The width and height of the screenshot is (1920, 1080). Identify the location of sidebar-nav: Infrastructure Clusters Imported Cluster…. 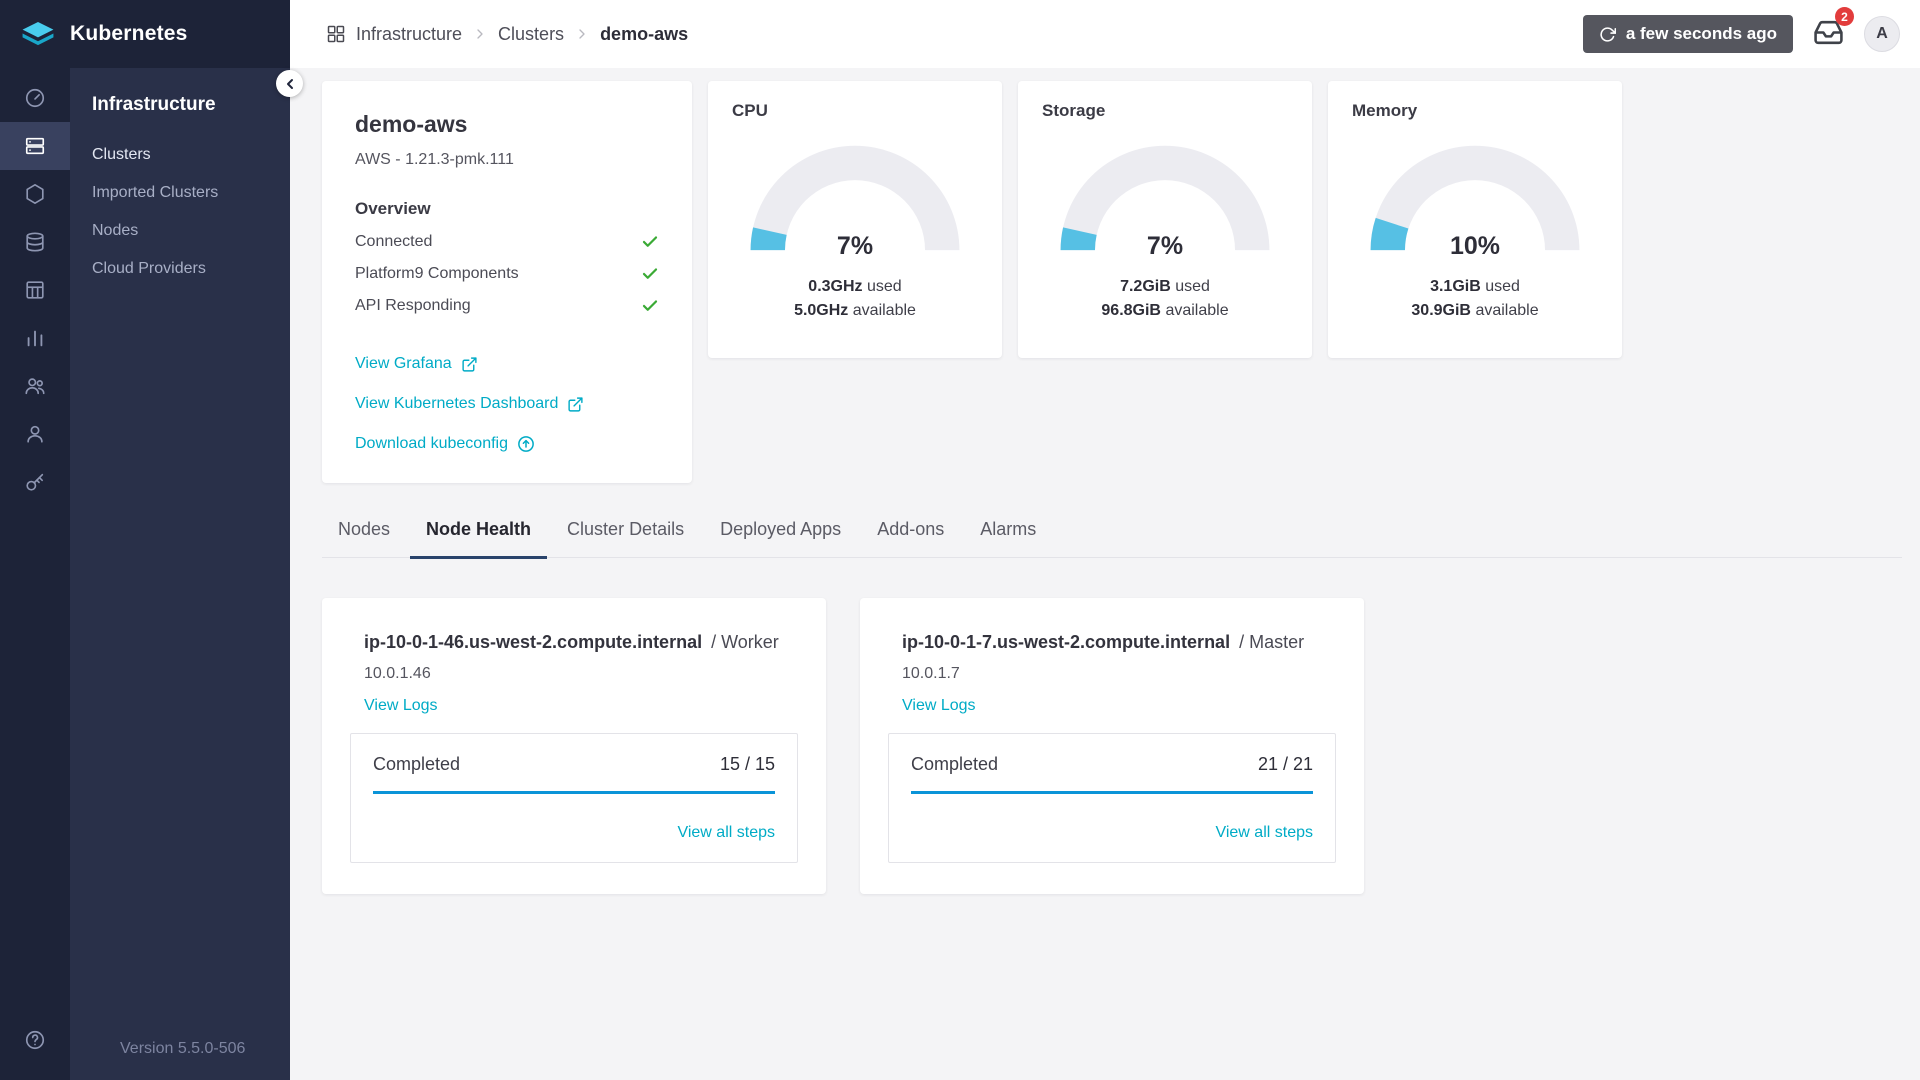
(180, 574).